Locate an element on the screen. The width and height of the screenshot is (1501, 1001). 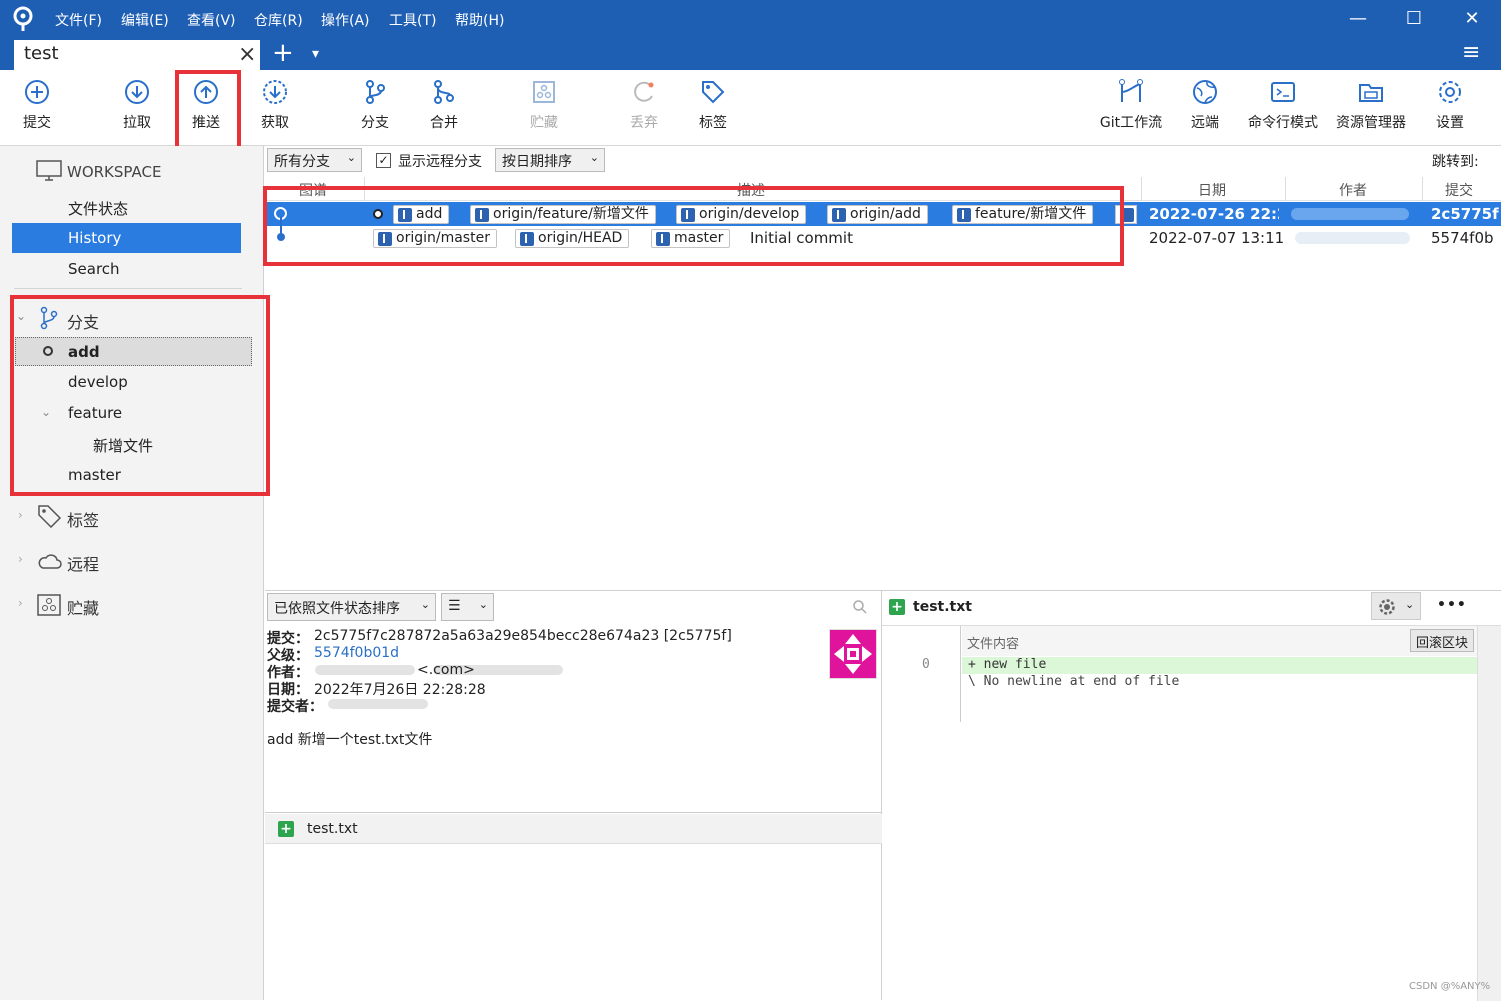
commit-datetime: 2022年7月26日 22:28:28 is located at coordinates (400, 690).